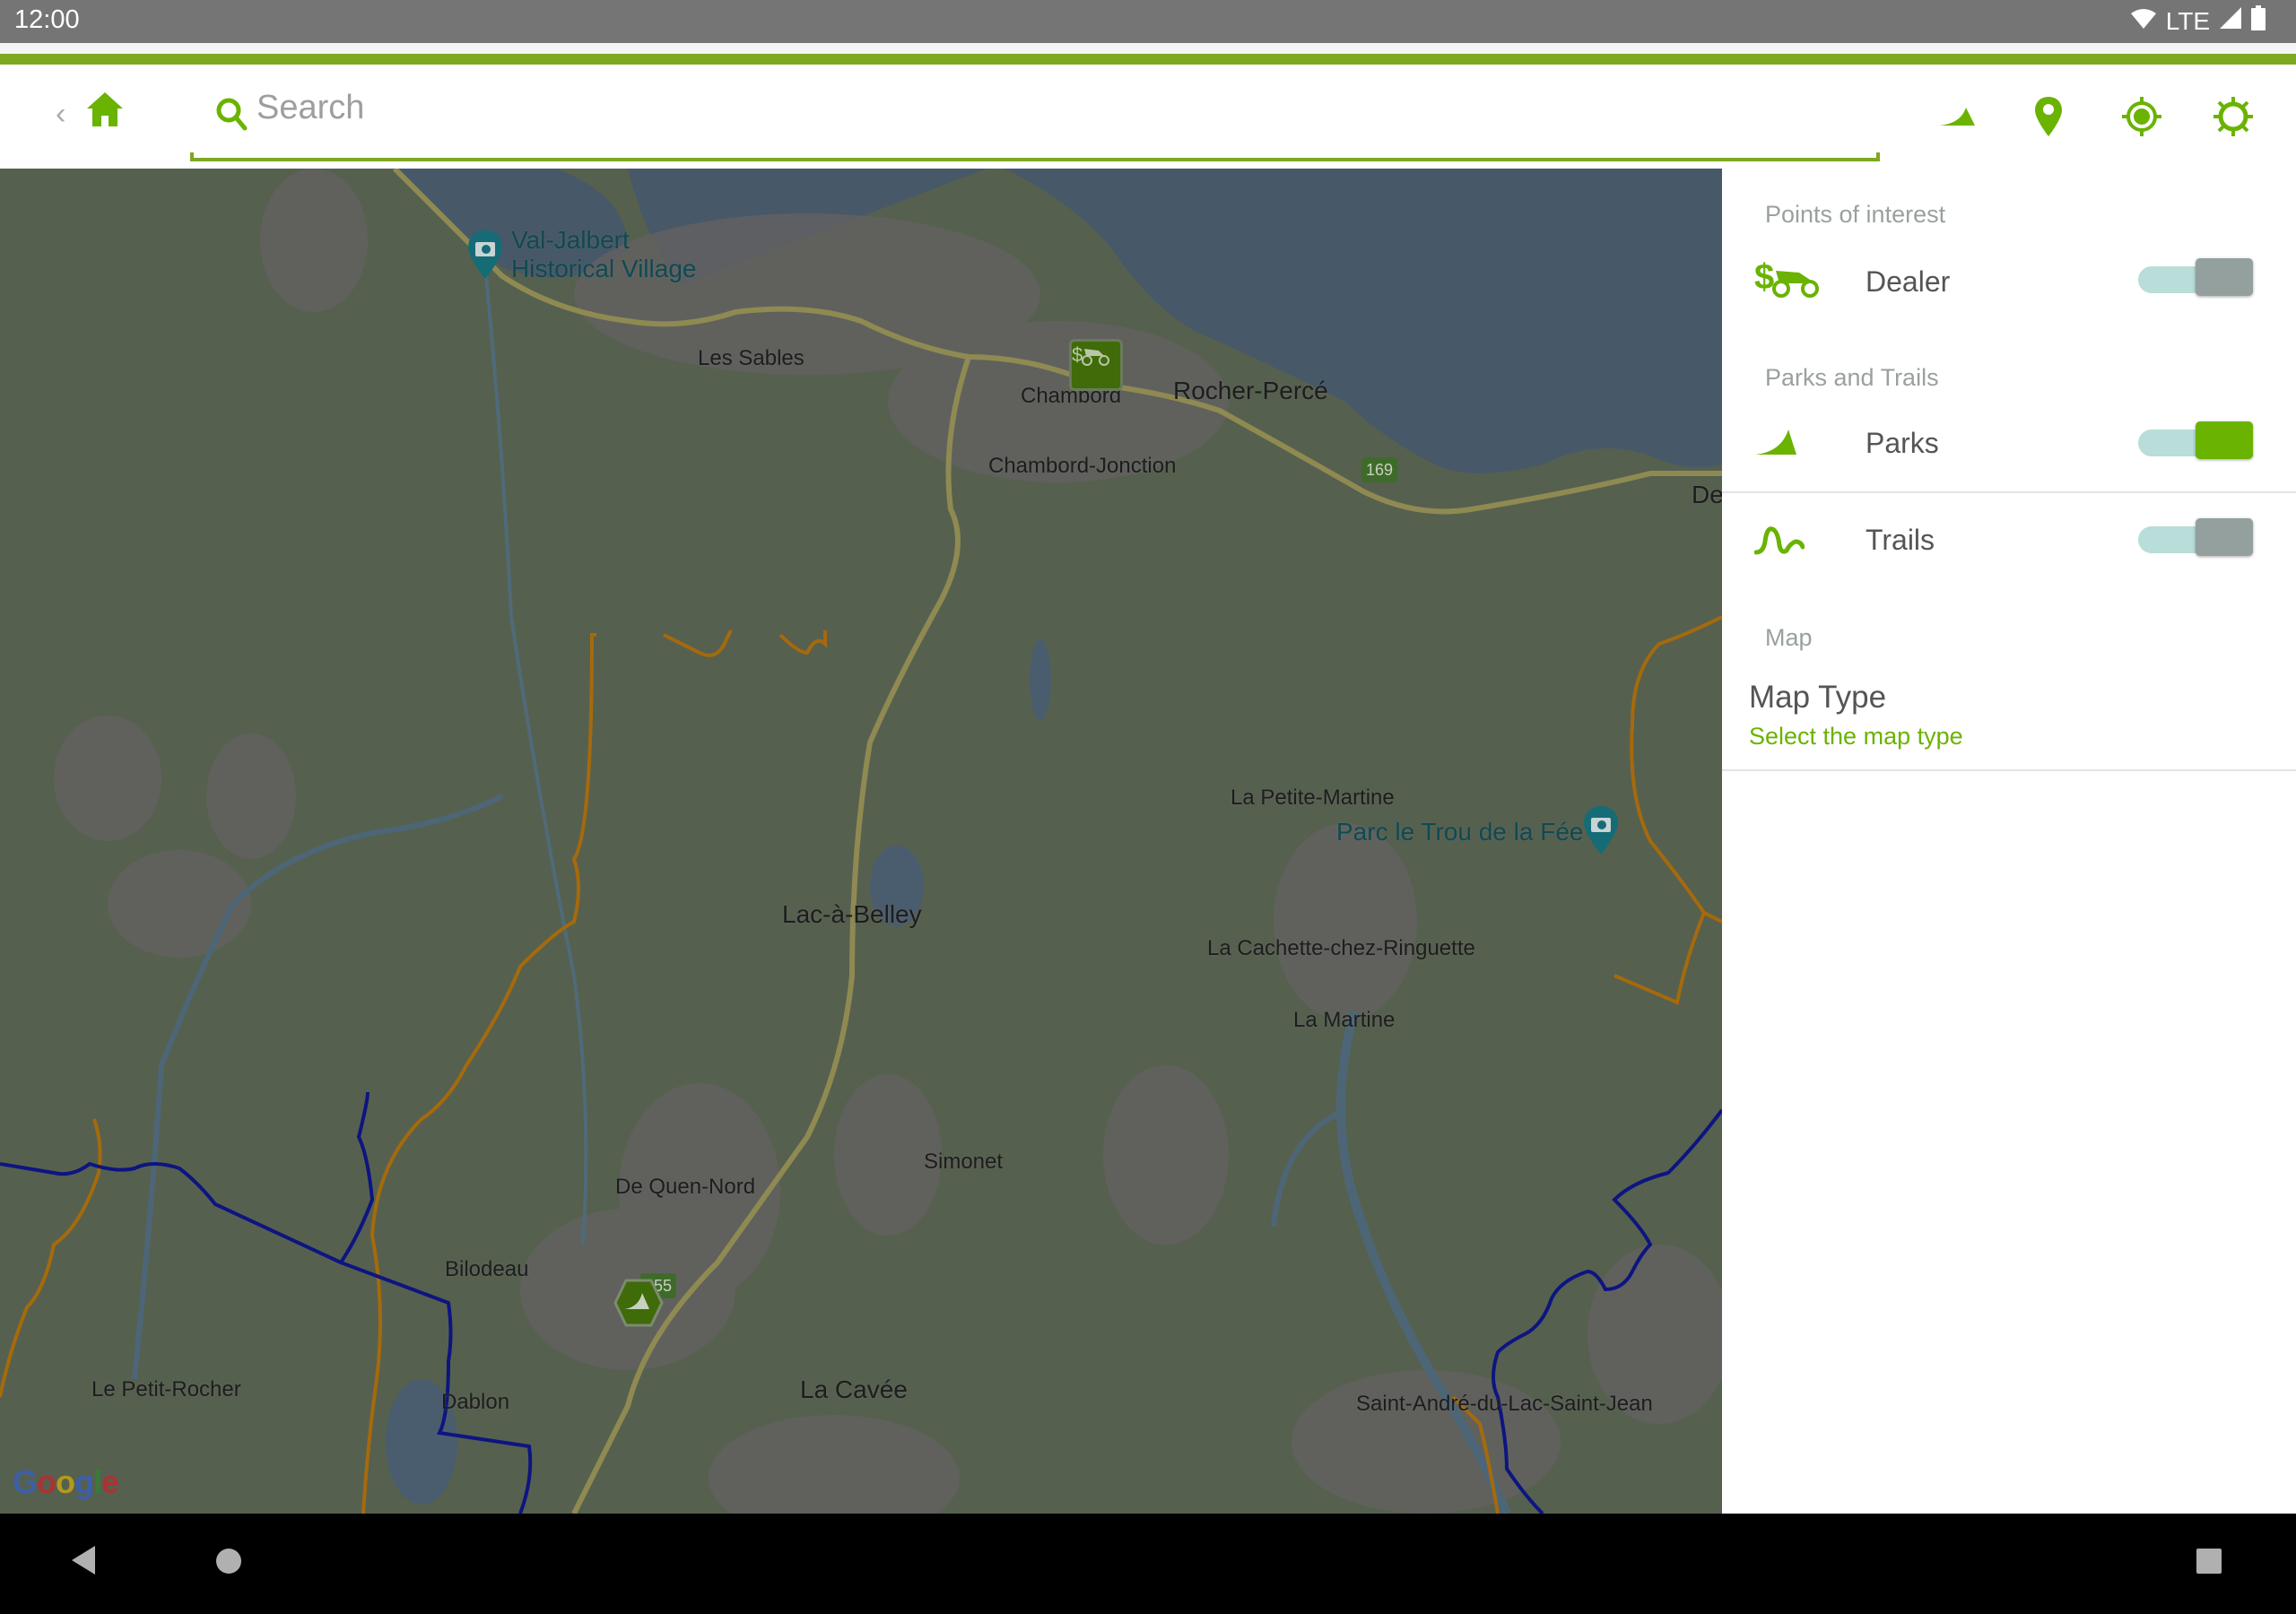  What do you see at coordinates (1148, 59) in the screenshot?
I see `brand-accent-bar` at bounding box center [1148, 59].